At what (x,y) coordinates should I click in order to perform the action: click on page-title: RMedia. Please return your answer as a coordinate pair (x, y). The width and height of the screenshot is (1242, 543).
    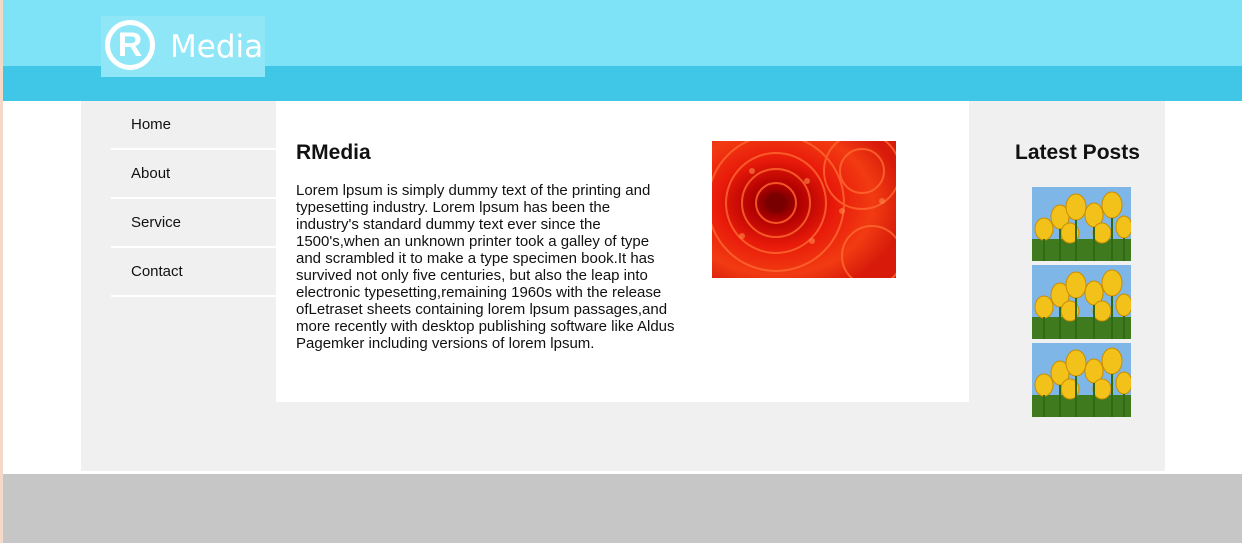
    Looking at the image, I should click on (333, 152).